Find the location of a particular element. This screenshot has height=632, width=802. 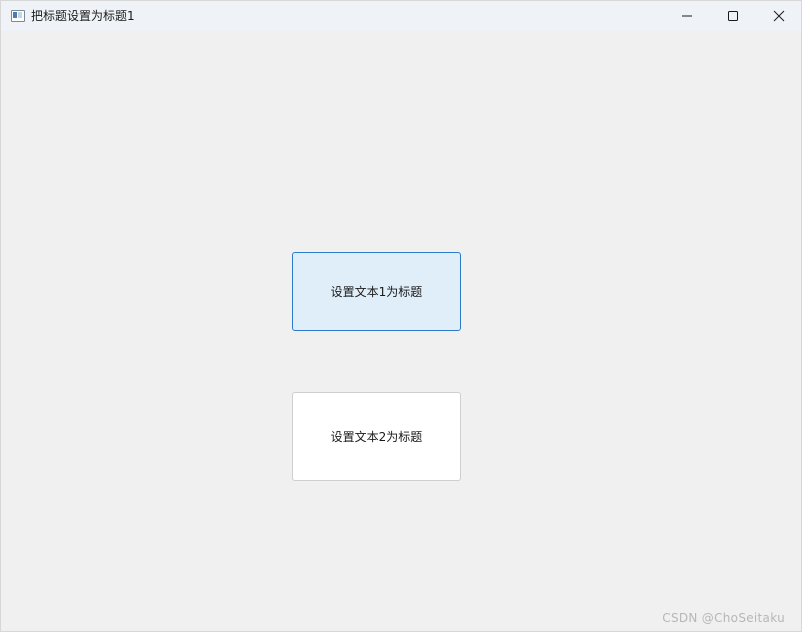

app-window-icon is located at coordinates (18, 16).